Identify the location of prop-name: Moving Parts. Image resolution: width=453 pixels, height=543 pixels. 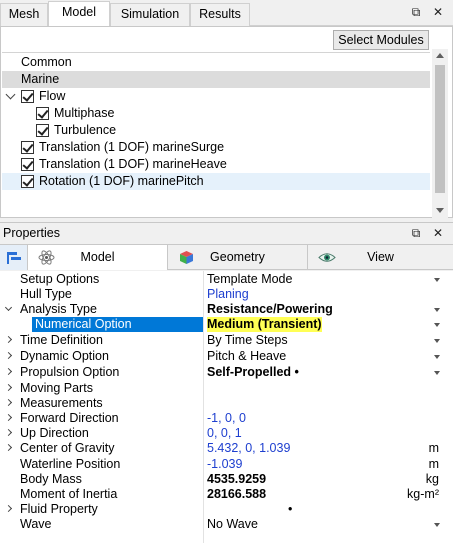
(56, 388).